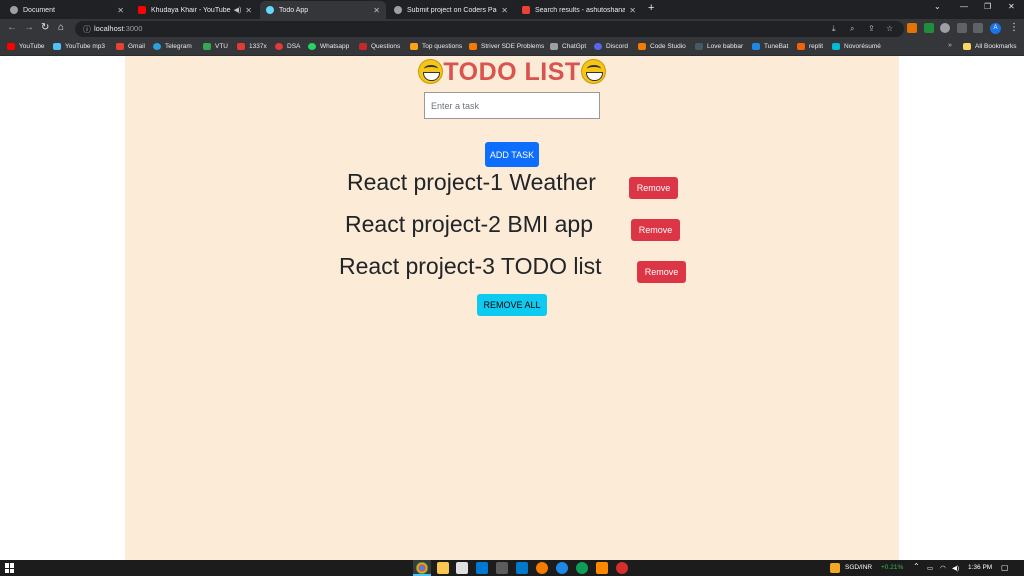 The height and width of the screenshot is (576, 1024). What do you see at coordinates (554, 46) in the screenshot?
I see `chatgpt-icon` at bounding box center [554, 46].